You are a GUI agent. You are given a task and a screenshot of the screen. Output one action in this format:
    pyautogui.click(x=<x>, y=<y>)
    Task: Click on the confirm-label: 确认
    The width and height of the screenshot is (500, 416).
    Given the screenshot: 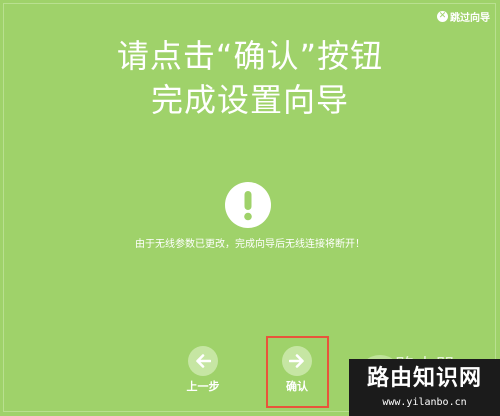 What is the action you would take?
    pyautogui.click(x=297, y=387)
    